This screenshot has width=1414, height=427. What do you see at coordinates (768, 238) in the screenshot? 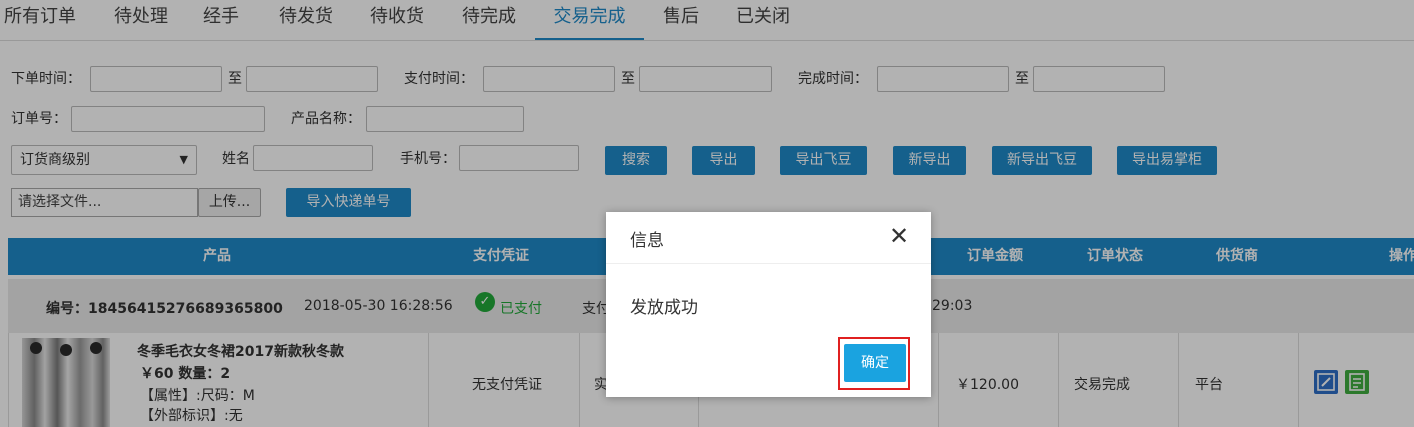
I see `dialog-header: 信息 ✕` at bounding box center [768, 238].